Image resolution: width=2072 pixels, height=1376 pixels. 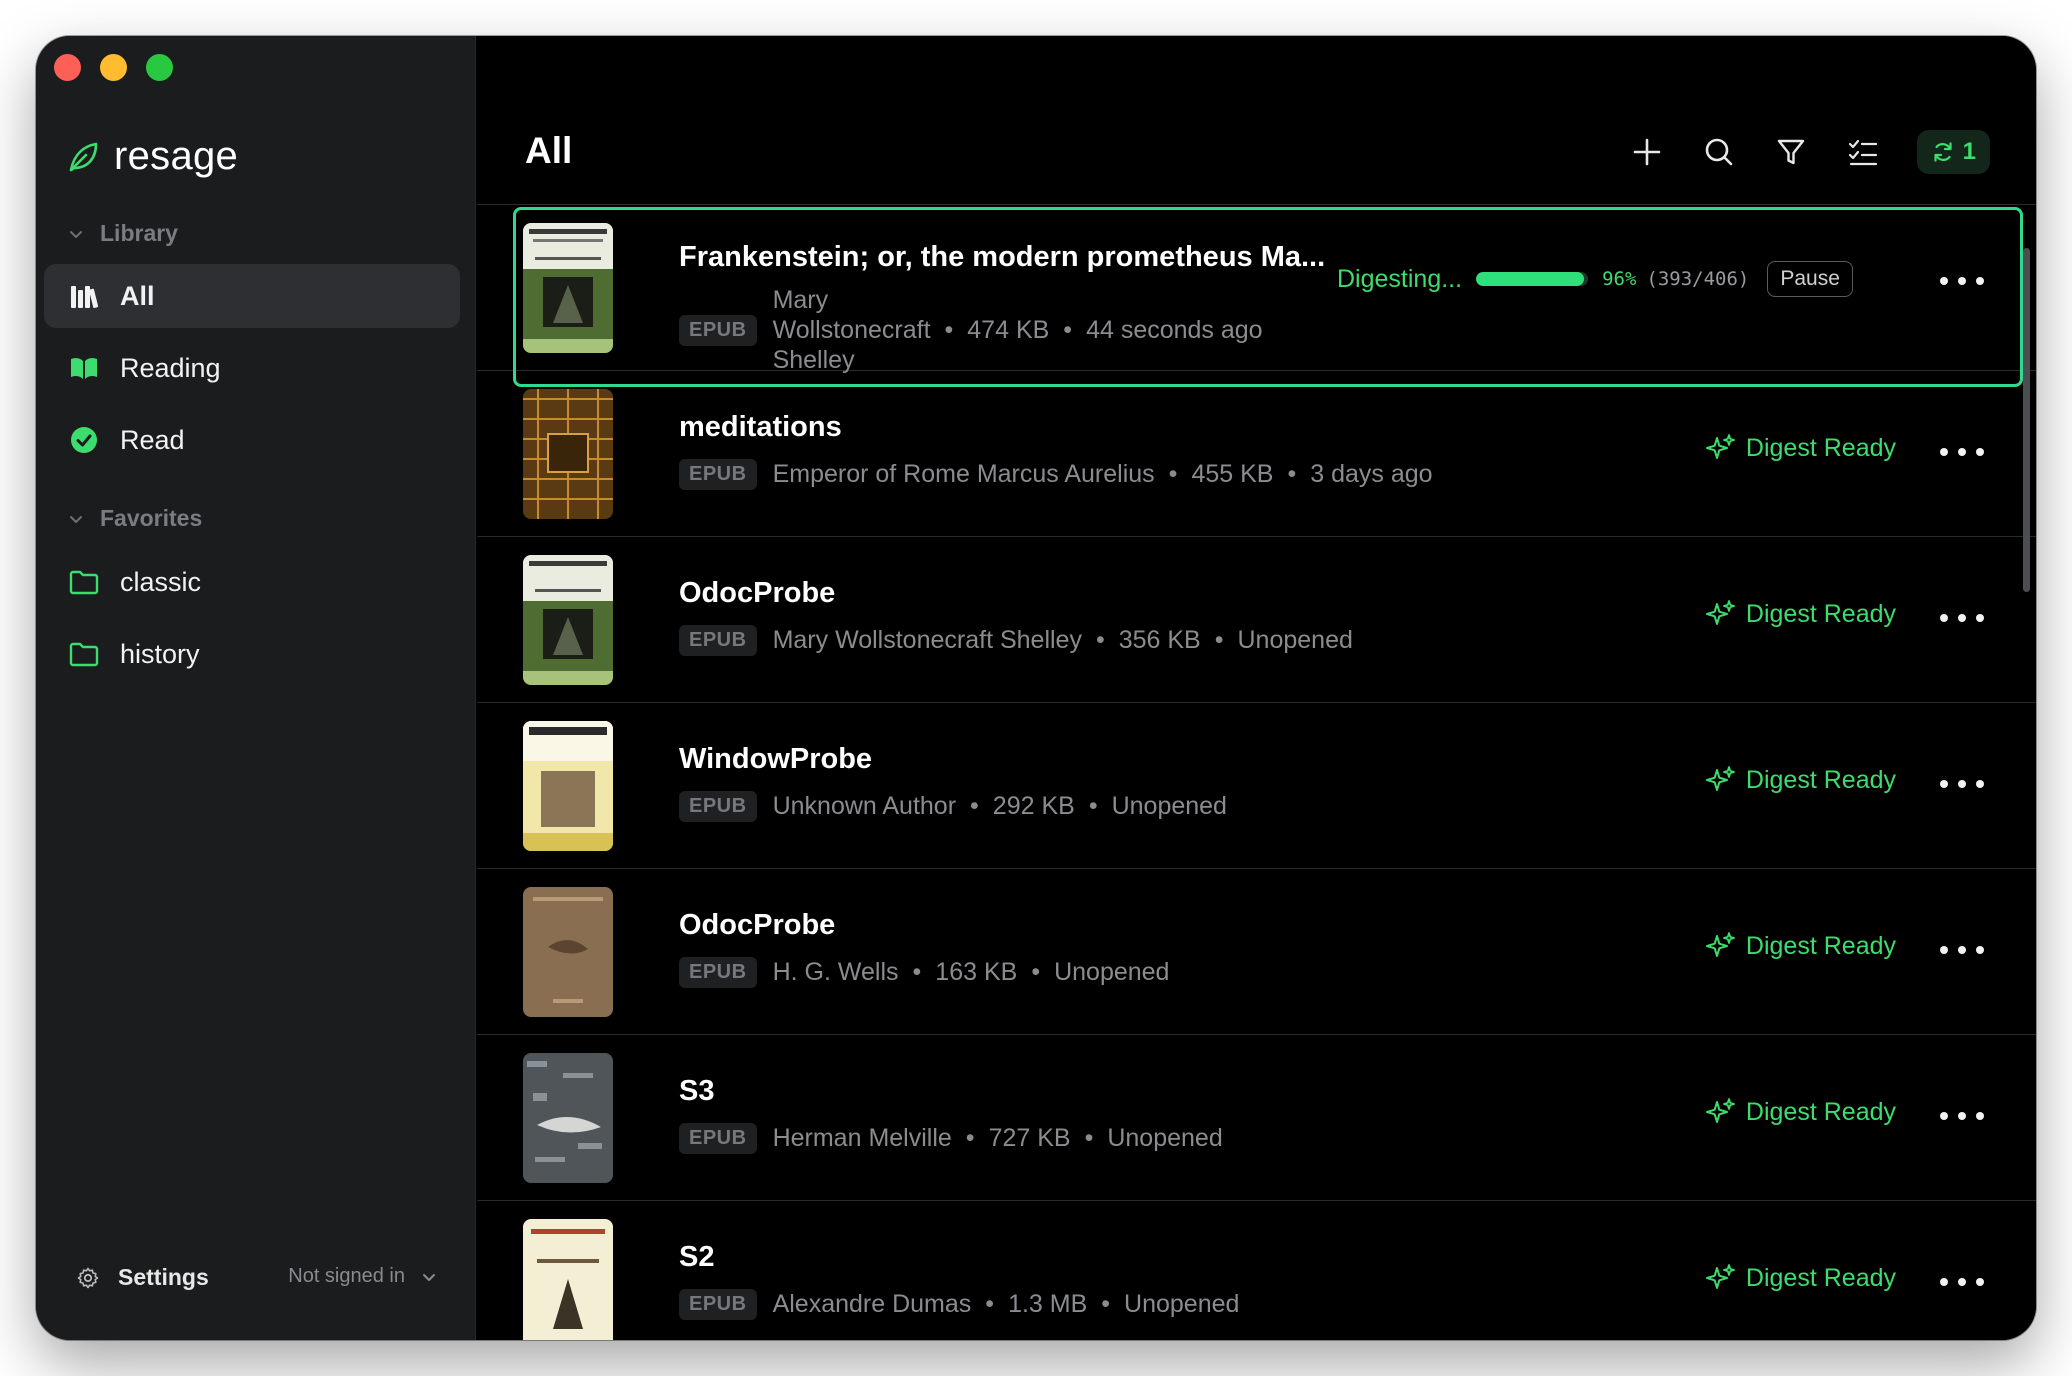 What do you see at coordinates (1033, 806) in the screenshot?
I see `book-size: 292 KB` at bounding box center [1033, 806].